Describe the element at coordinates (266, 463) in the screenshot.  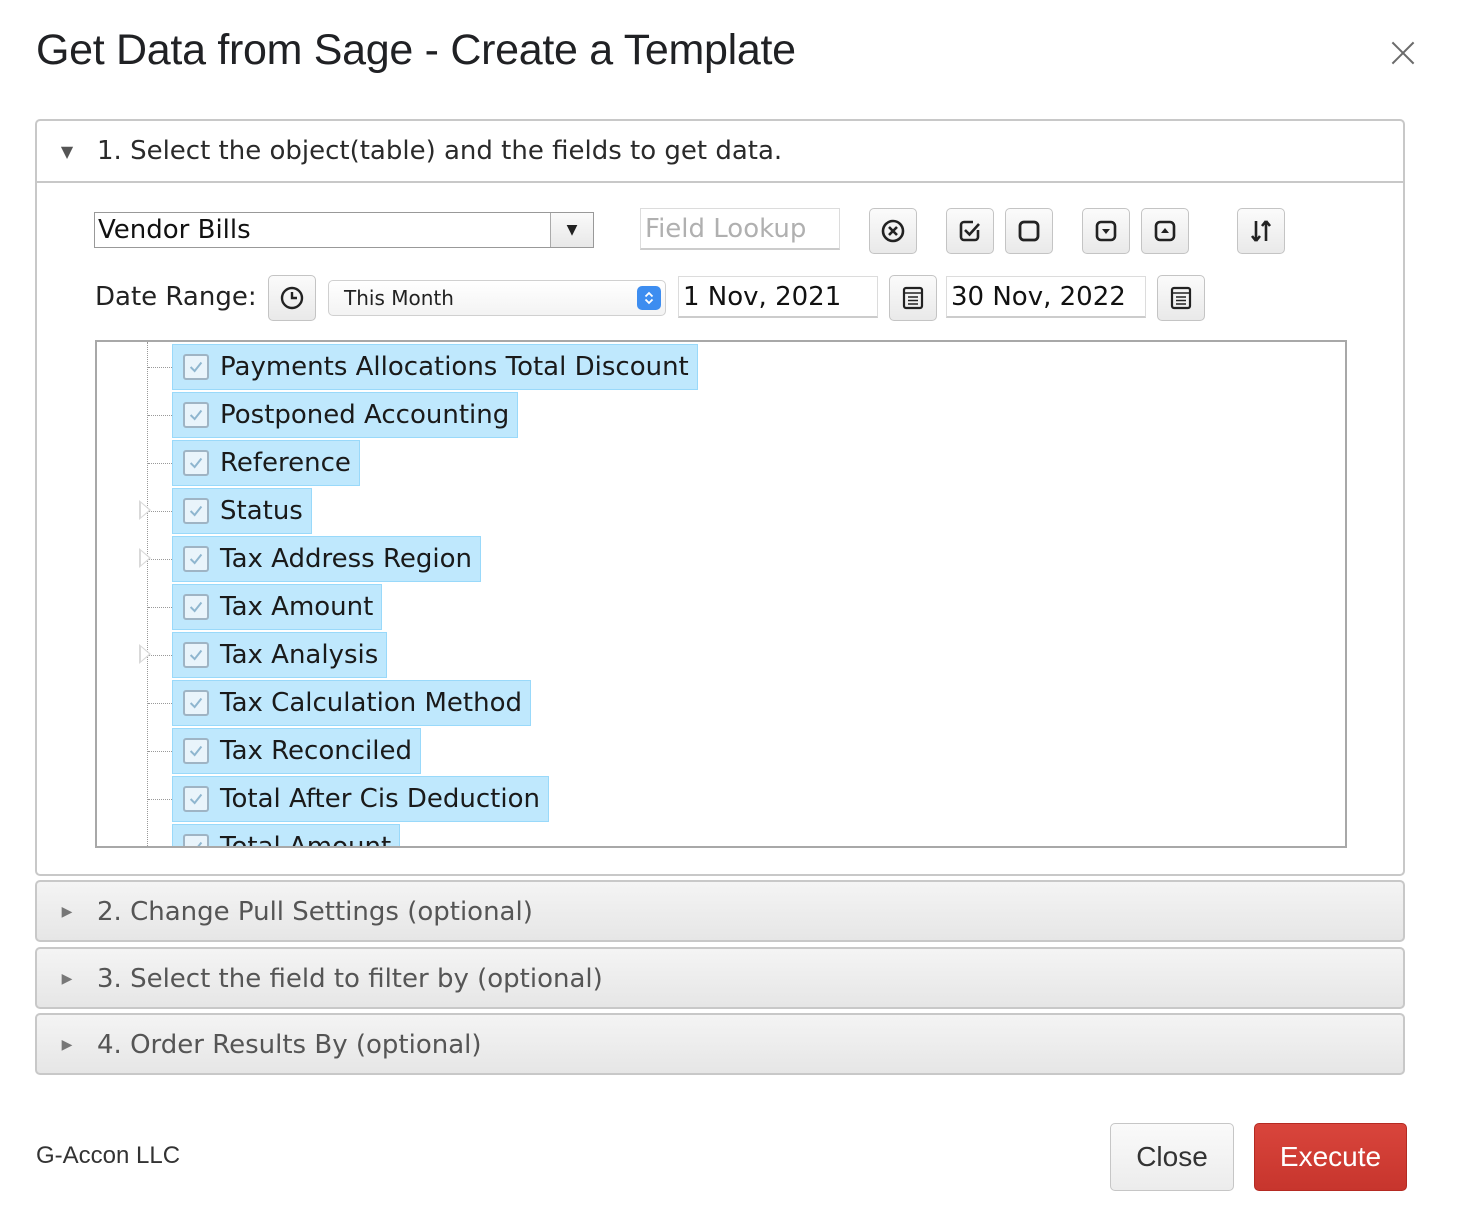
I see `field-item: Reference` at that location.